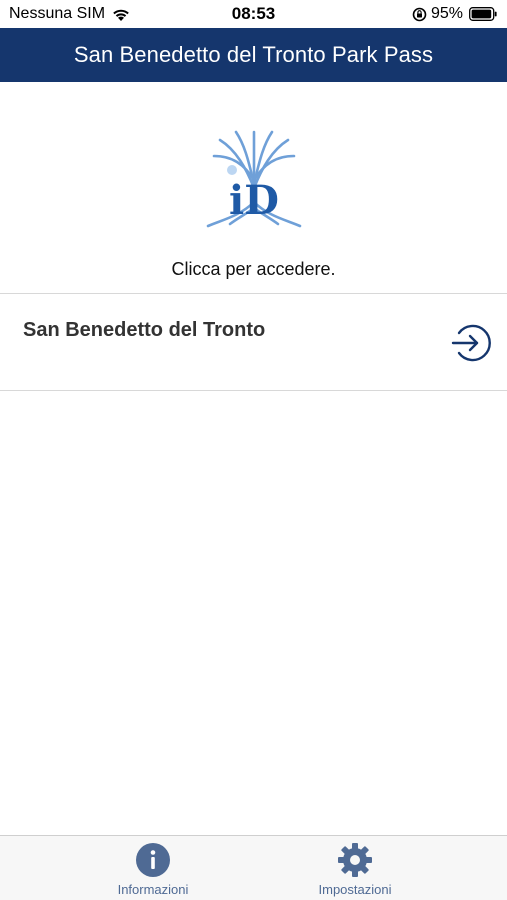  Describe the element at coordinates (144, 330) in the screenshot. I see `city-name: San Benedetto del Tronto` at that location.